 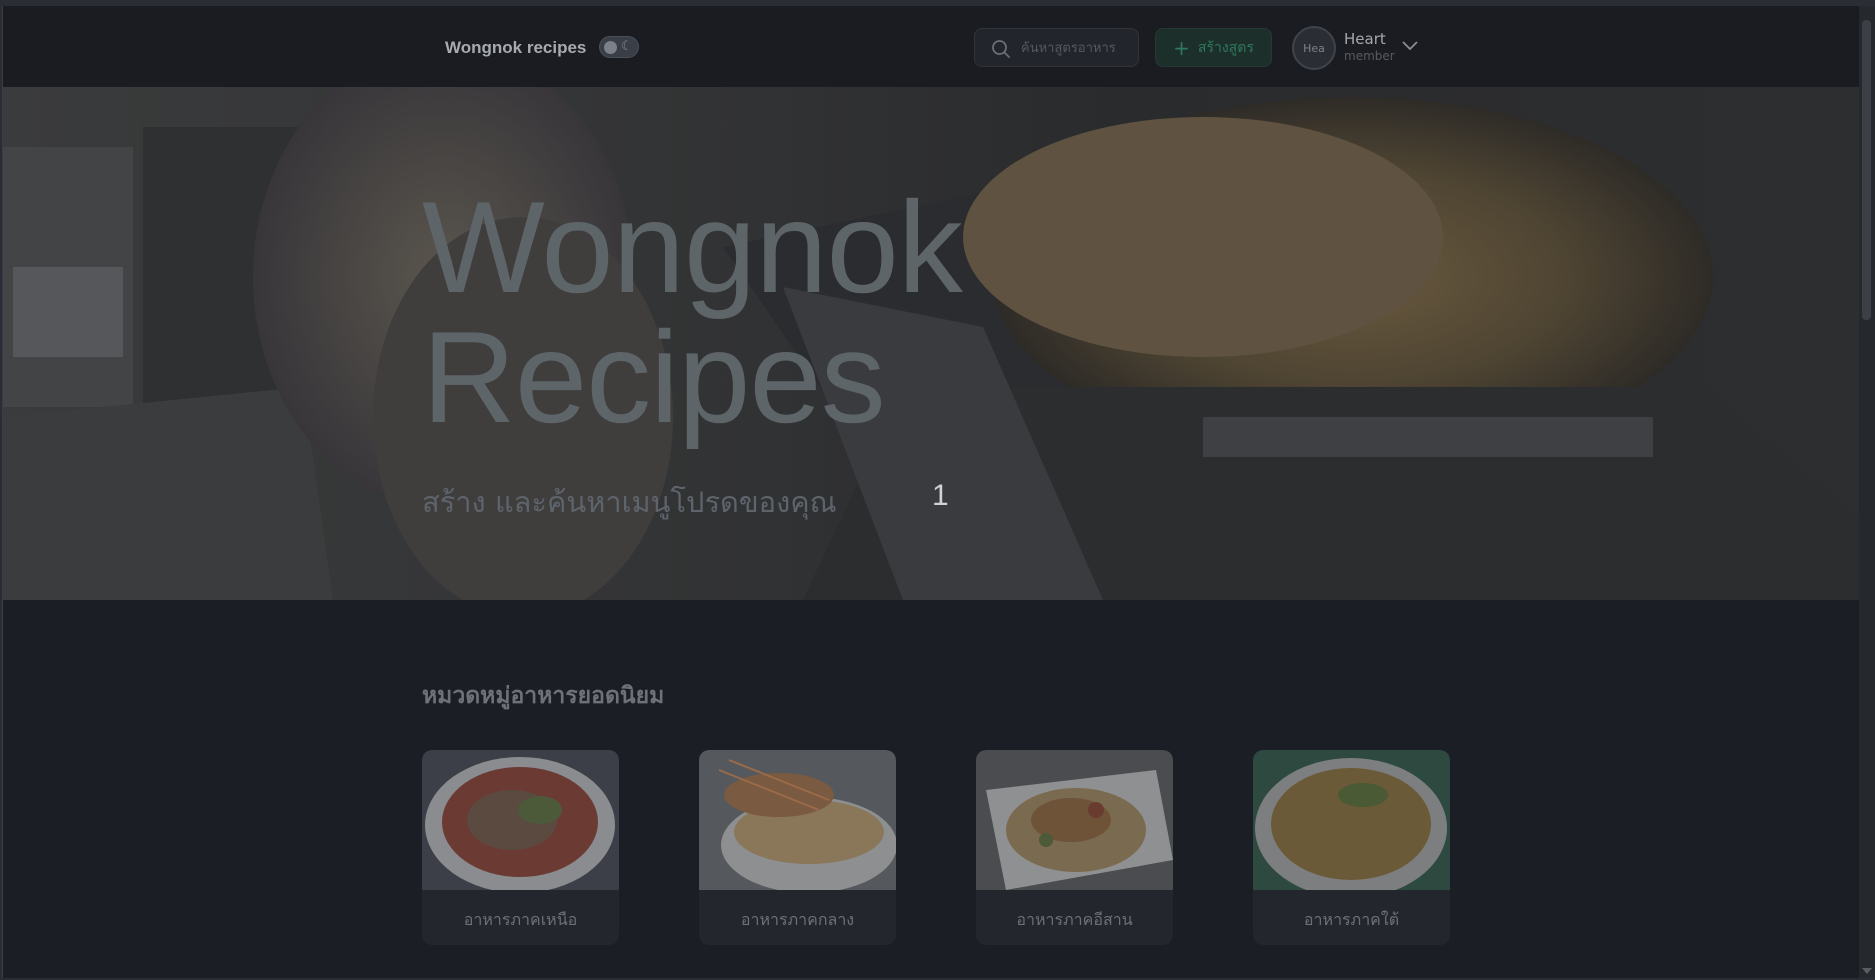 What do you see at coordinates (1225, 47) in the screenshot?
I see `create-recipe-label: สร้างสูตร` at bounding box center [1225, 47].